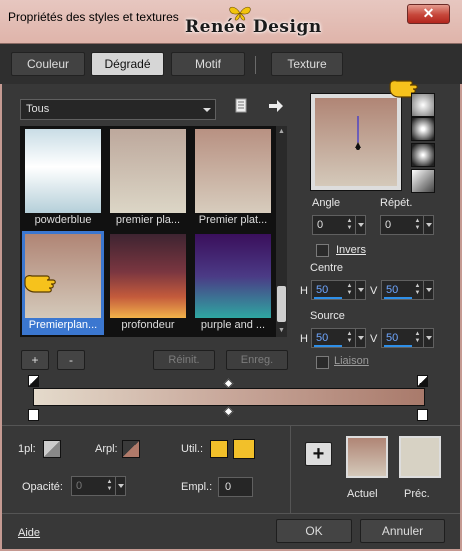 Image resolution: width=462 pixels, height=551 pixels. What do you see at coordinates (131, 449) in the screenshot?
I see `background-tile` at bounding box center [131, 449].